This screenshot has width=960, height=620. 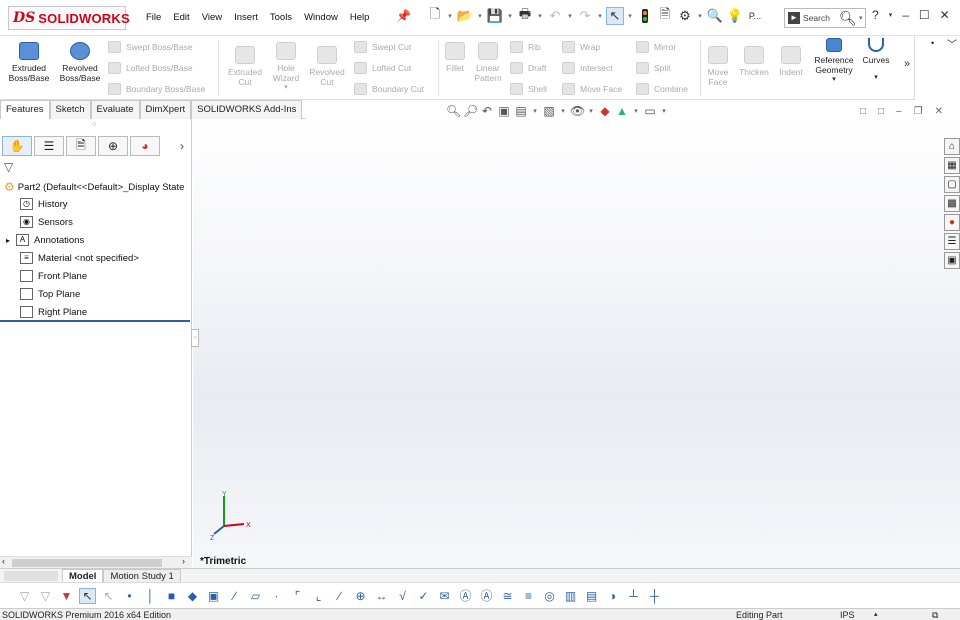 I want to click on close-icon: ✕, so click(x=945, y=15).